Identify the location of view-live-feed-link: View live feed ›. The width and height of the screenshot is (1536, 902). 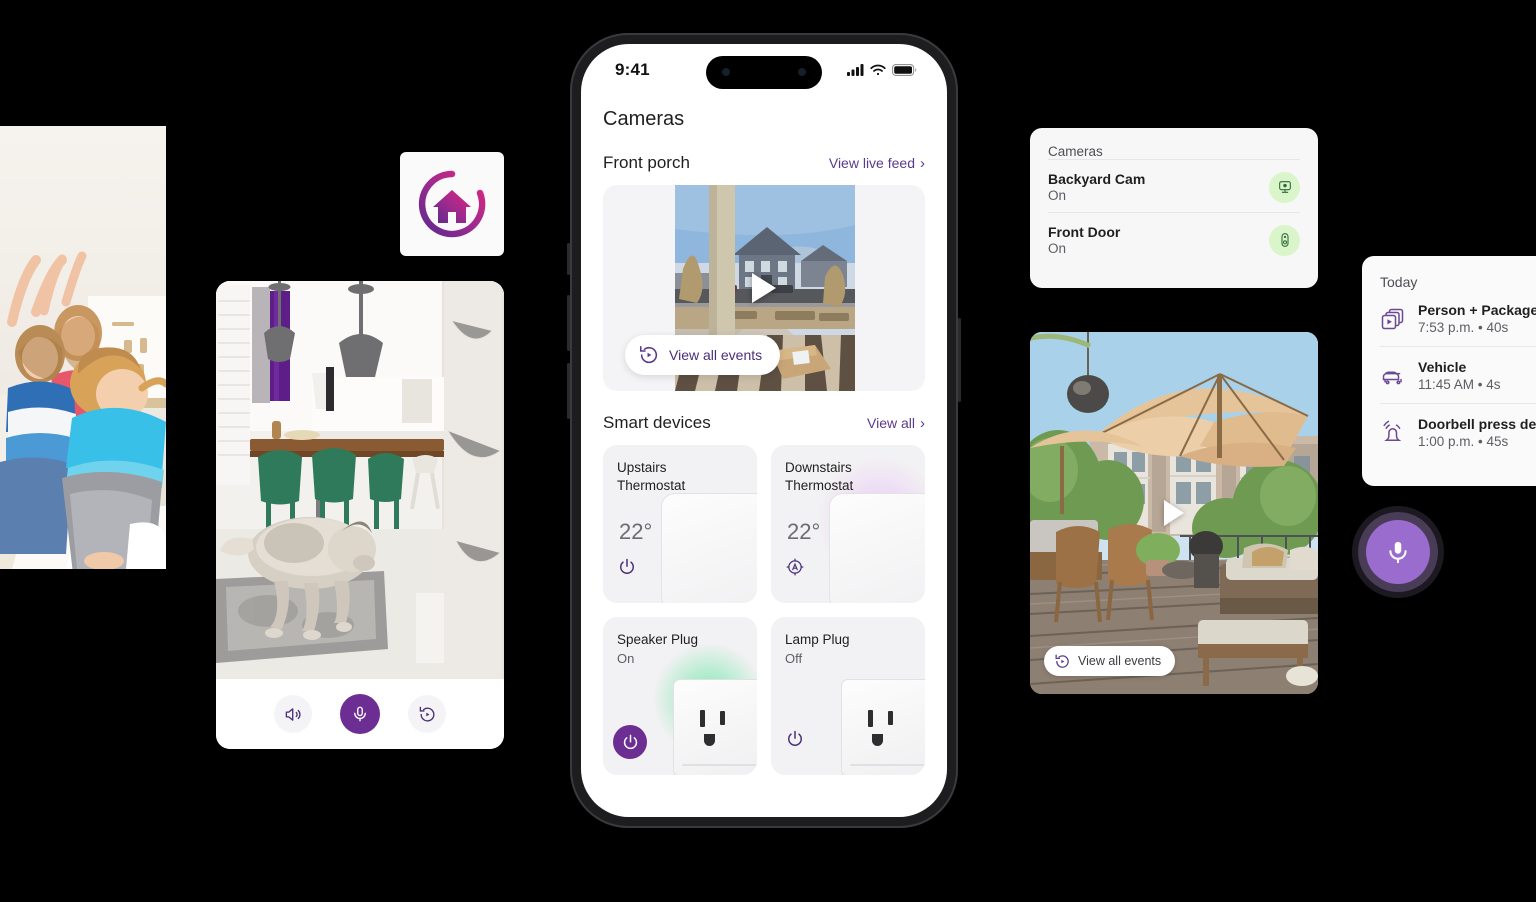
(877, 163).